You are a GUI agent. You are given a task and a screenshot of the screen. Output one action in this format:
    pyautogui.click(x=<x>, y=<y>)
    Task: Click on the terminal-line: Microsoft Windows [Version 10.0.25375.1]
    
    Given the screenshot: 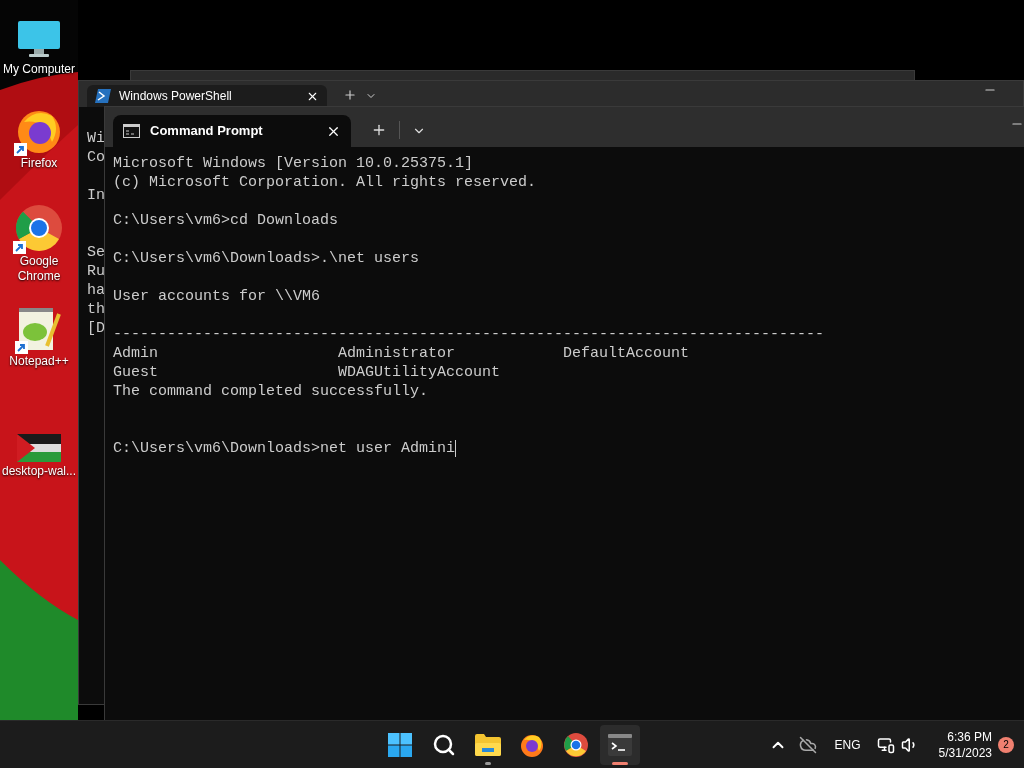 What is the action you would take?
    pyautogui.click(x=293, y=163)
    